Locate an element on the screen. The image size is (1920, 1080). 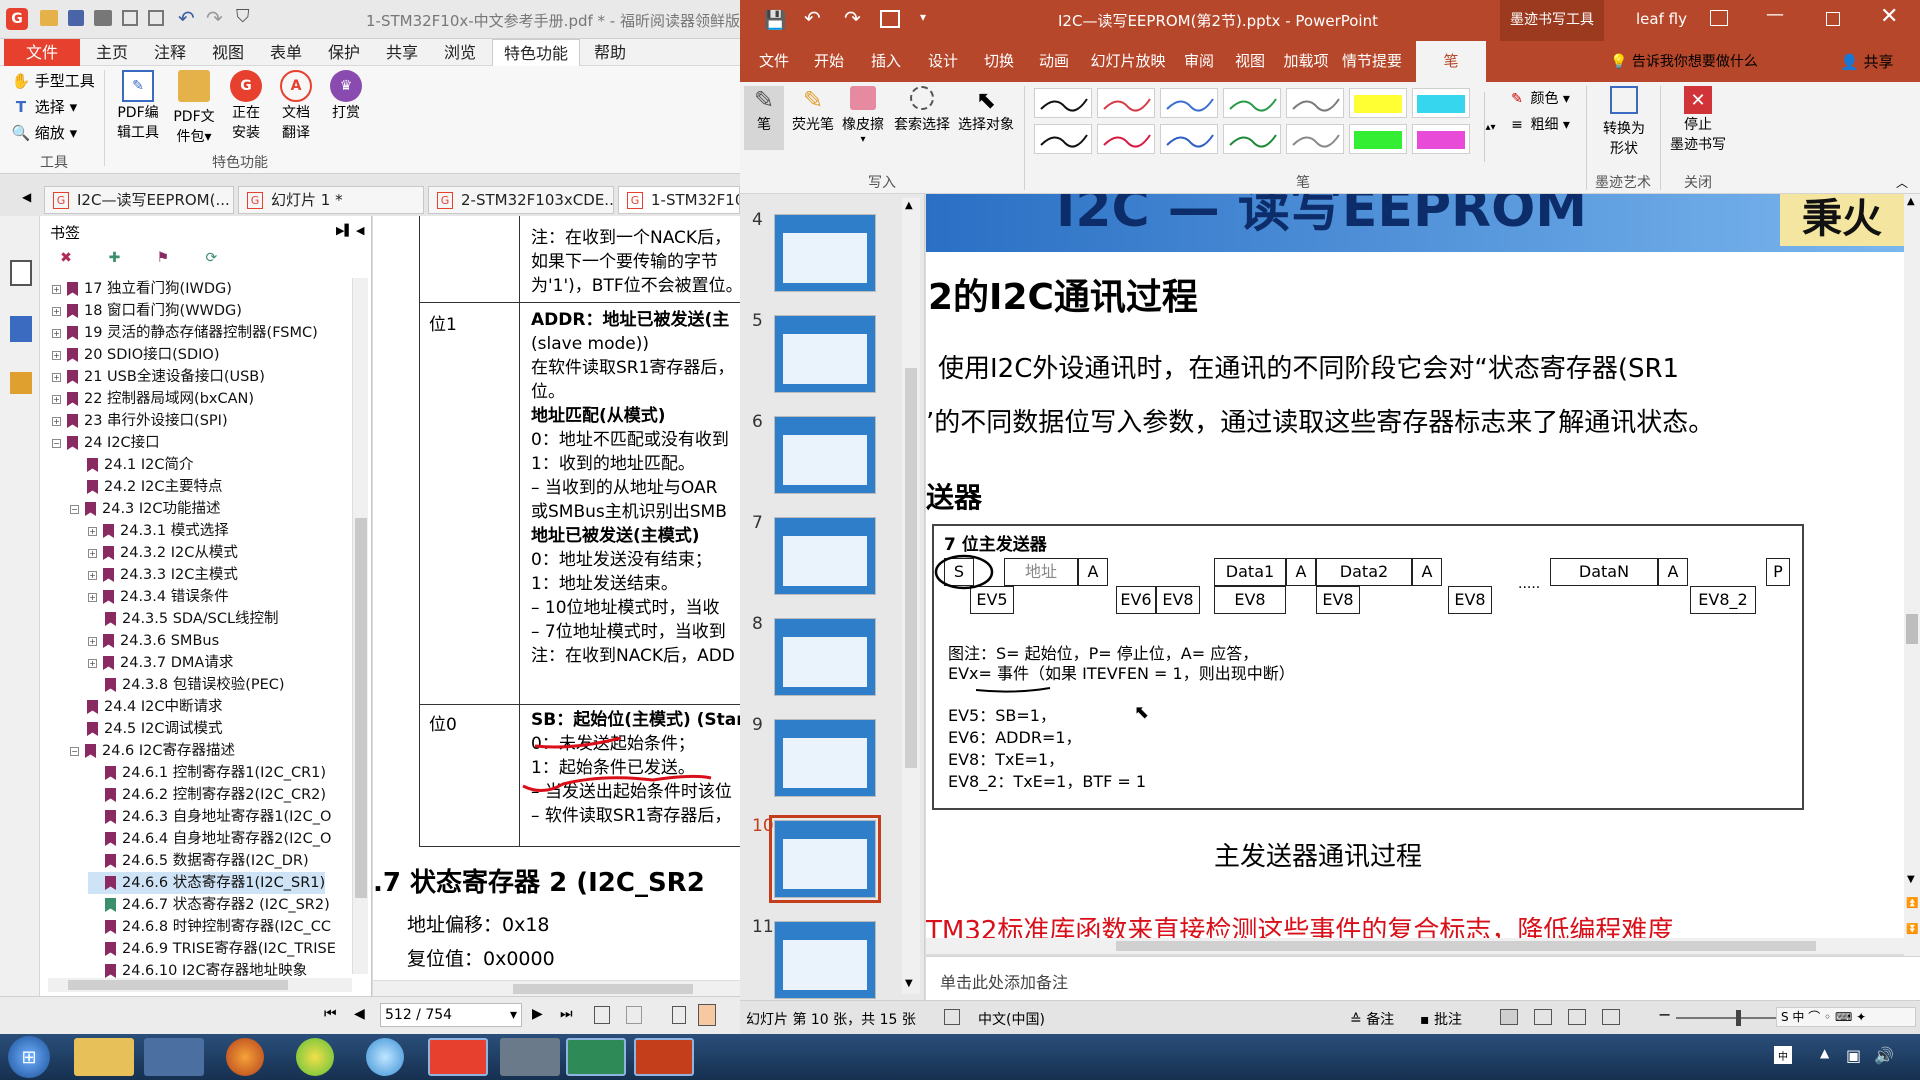
slide-sorter-icon is located at coordinates (1543, 1017).